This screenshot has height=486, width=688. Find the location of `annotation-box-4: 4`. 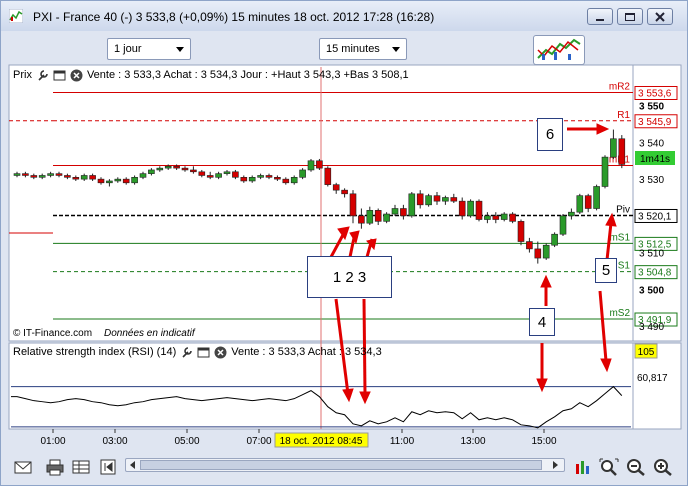

annotation-box-4: 4 is located at coordinates (542, 322).